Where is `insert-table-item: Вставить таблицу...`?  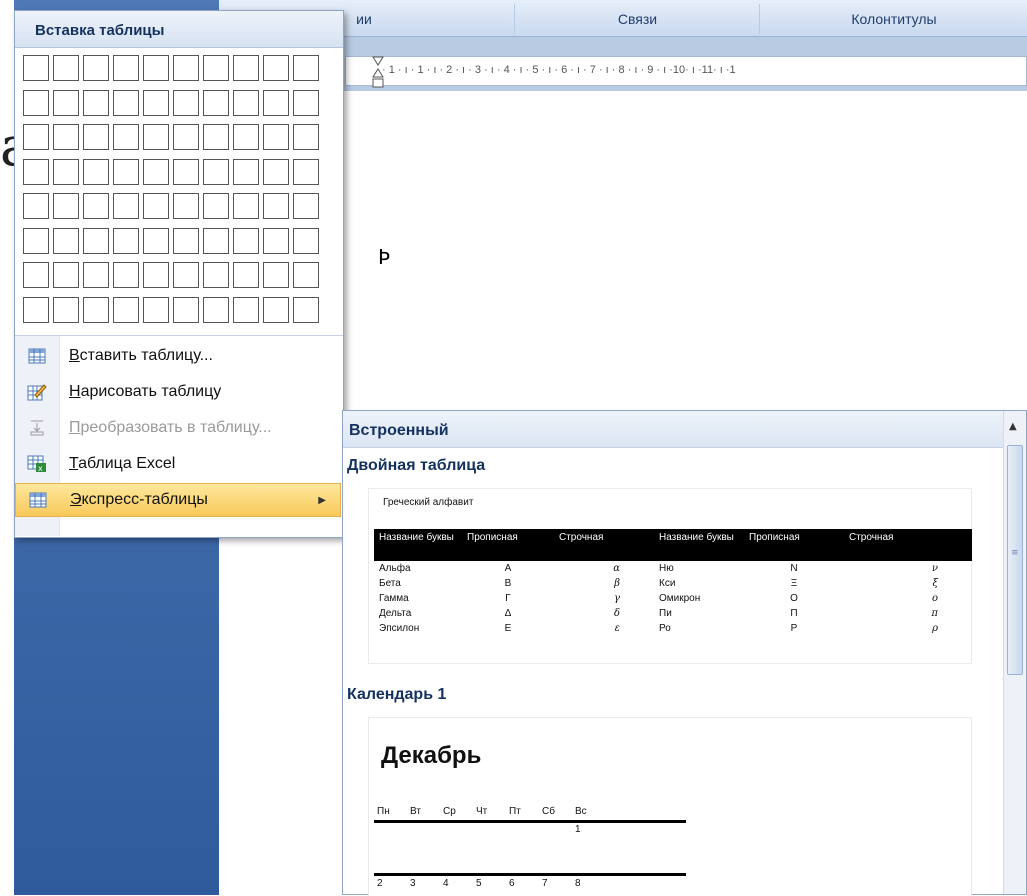
insert-table-item: Вставить таблицу... is located at coordinates (178, 356).